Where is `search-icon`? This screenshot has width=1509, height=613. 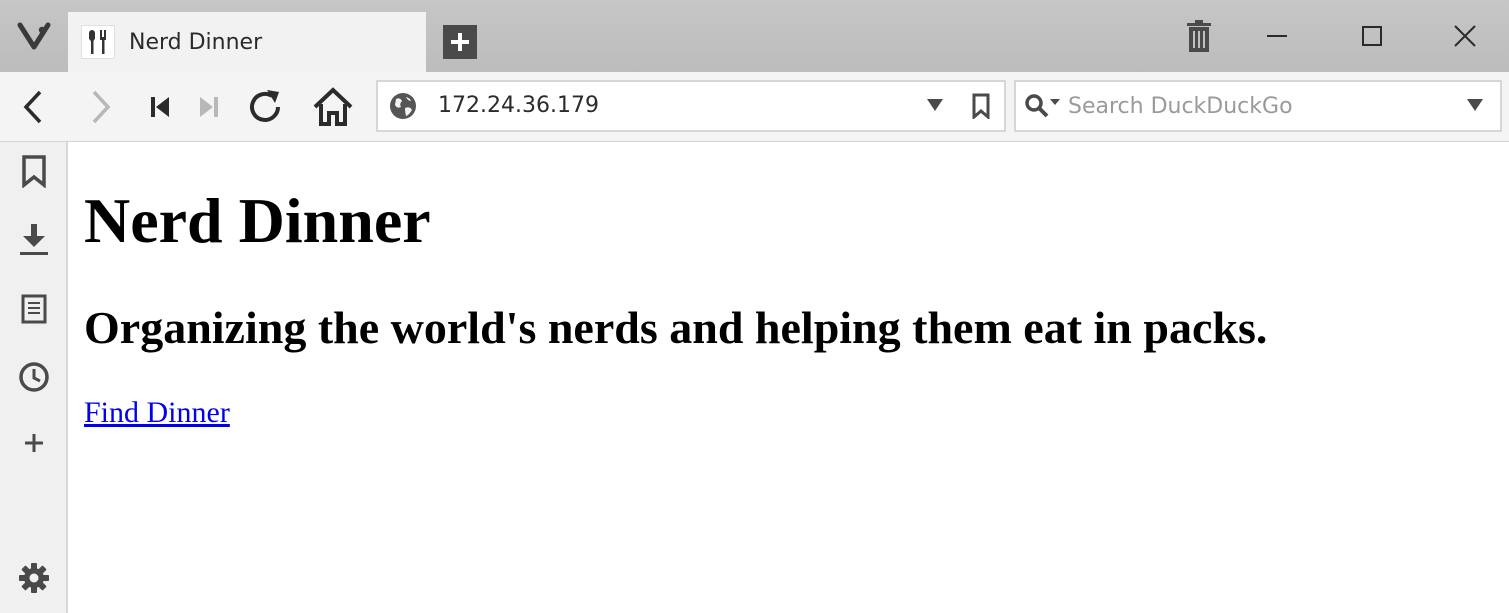
search-icon is located at coordinates (1043, 106).